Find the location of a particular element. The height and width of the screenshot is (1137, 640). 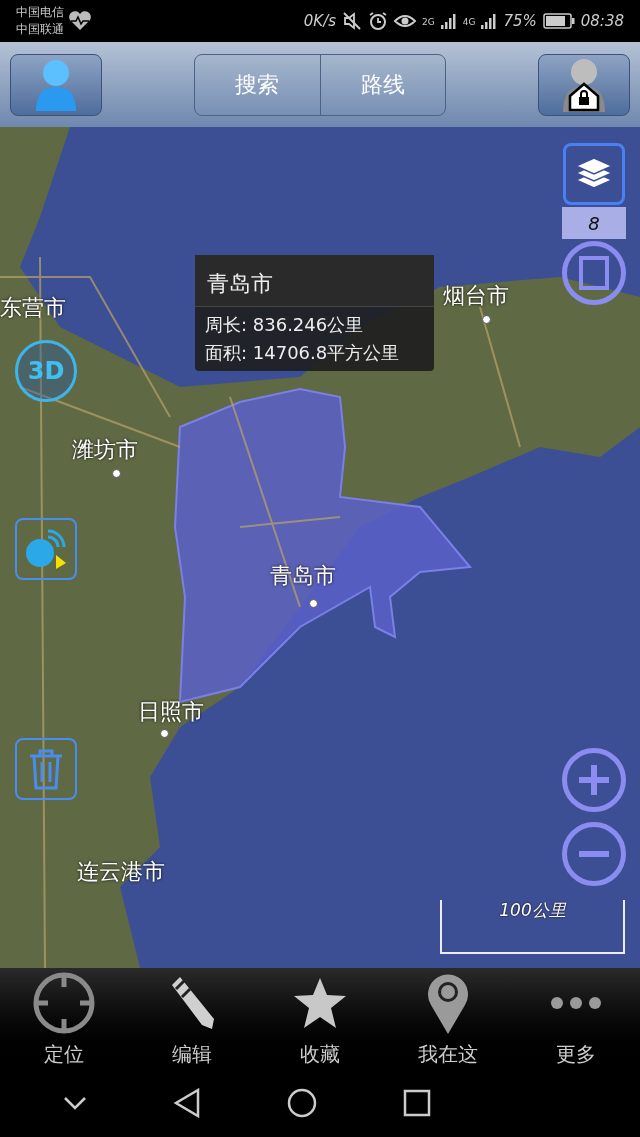

minus-icon is located at coordinates (594, 854).